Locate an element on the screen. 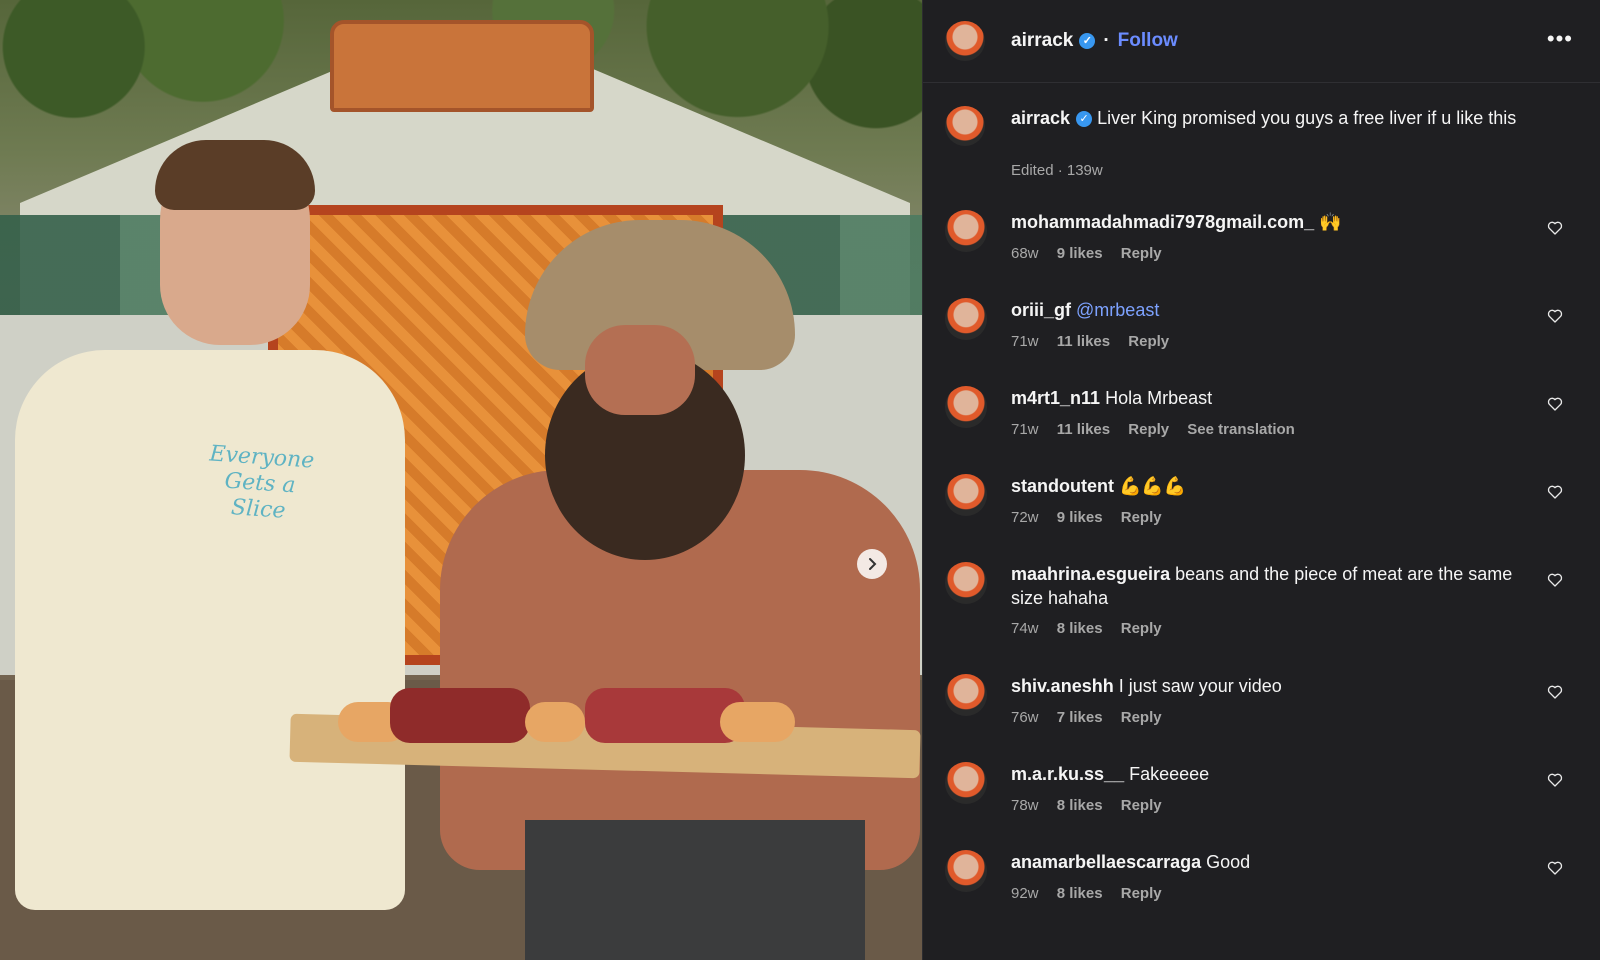 This screenshot has height=960, width=1600. comment-meta: 74w 8 likes Reply is located at coordinates (1093, 628).